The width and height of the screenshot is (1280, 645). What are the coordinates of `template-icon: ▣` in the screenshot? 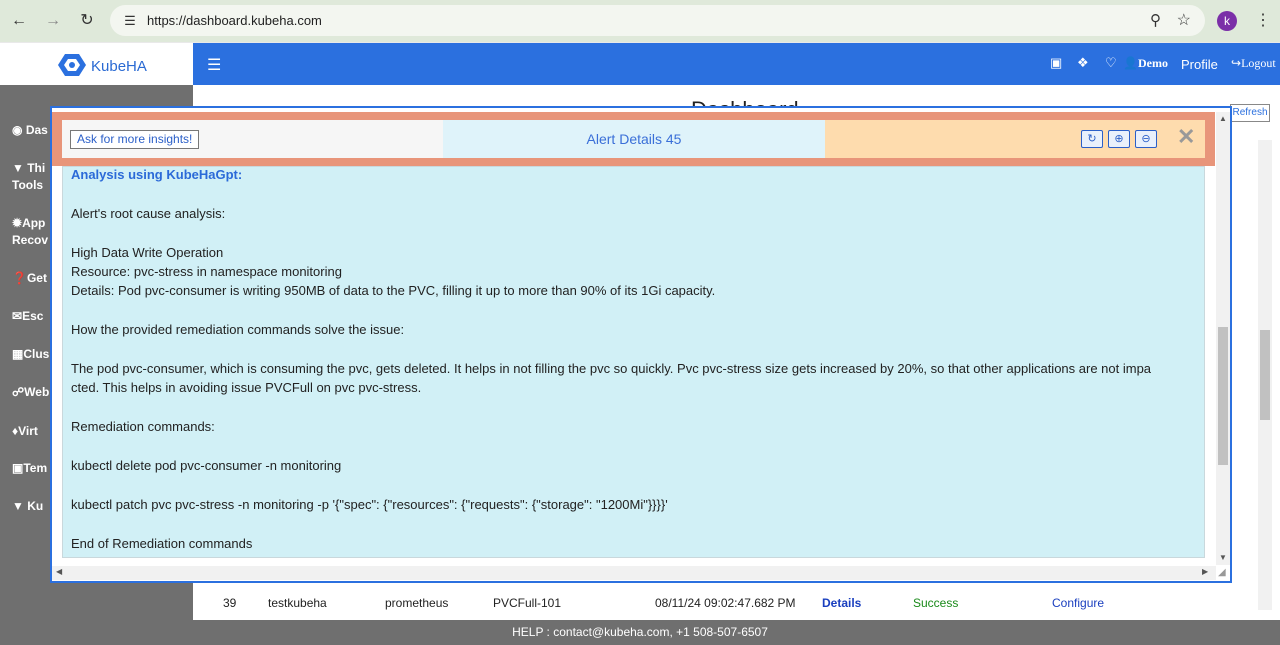 It's located at (18, 468).